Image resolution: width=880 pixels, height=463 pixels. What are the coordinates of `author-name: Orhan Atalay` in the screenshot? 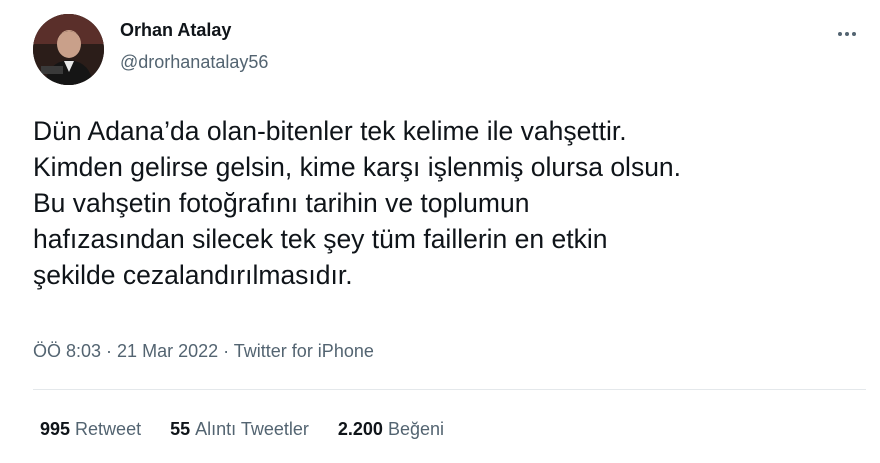 It's located at (175, 30).